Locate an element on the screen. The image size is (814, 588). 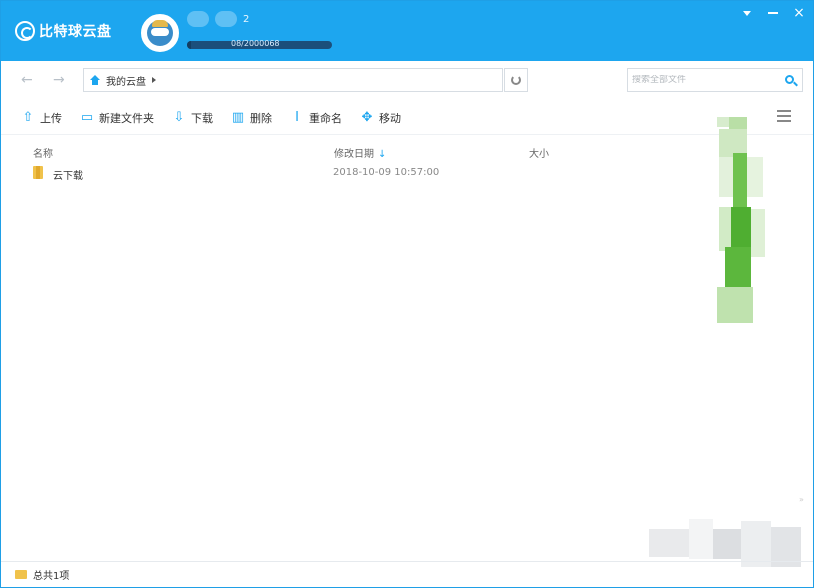
scroll-indicator: » is located at coordinates (801, 499).